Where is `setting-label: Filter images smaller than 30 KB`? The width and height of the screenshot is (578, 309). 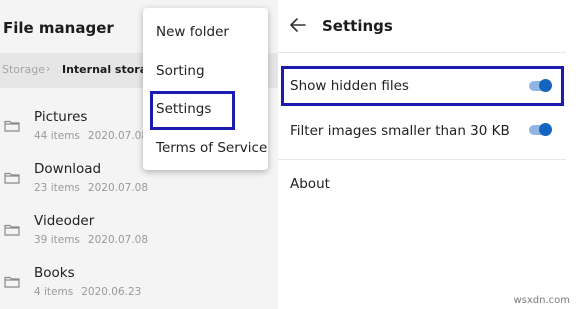 setting-label: Filter images smaller than 30 KB is located at coordinates (400, 131).